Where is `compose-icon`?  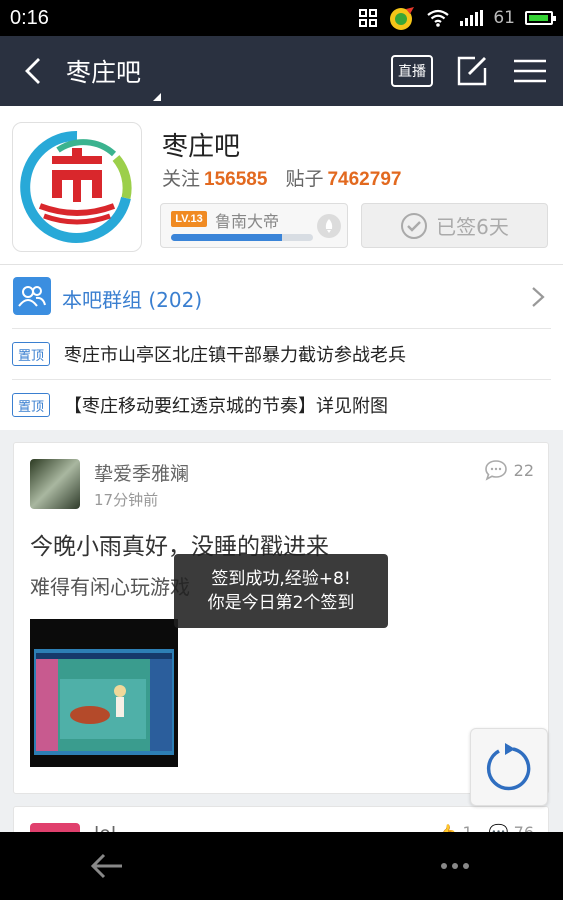
compose-icon is located at coordinates (472, 71).